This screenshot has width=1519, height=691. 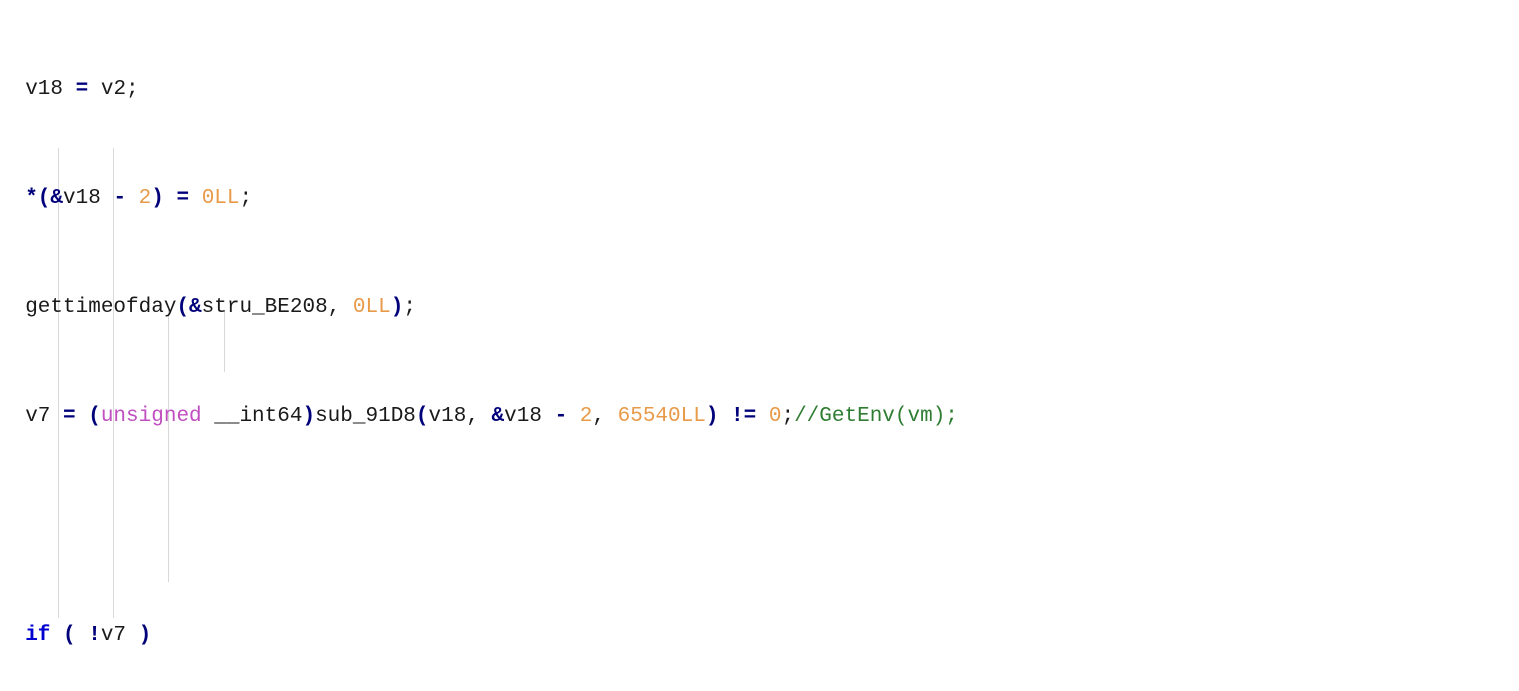 What do you see at coordinates (759, 307) in the screenshot?
I see `code-line: gettimeofday(&stru_BE208, 0LL);` at bounding box center [759, 307].